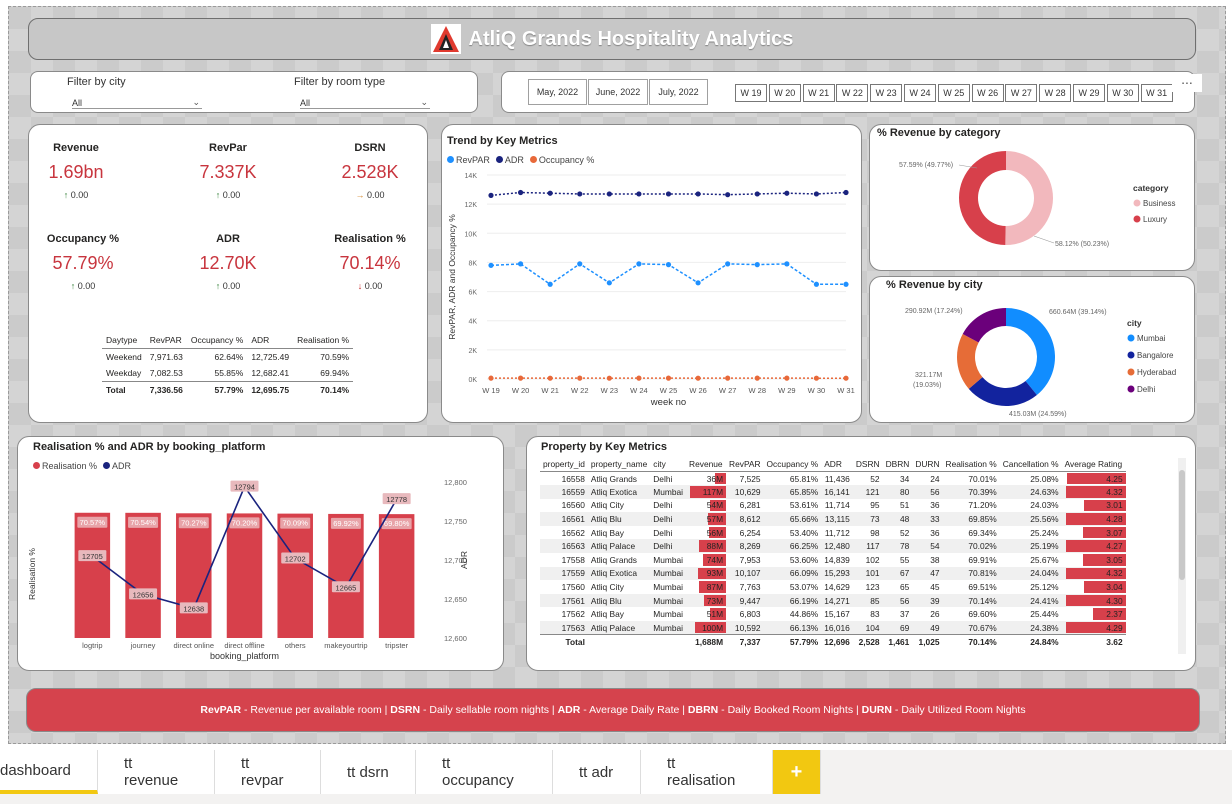  Describe the element at coordinates (1146, 389) in the screenshot. I see `legend-label: Delhi` at that location.